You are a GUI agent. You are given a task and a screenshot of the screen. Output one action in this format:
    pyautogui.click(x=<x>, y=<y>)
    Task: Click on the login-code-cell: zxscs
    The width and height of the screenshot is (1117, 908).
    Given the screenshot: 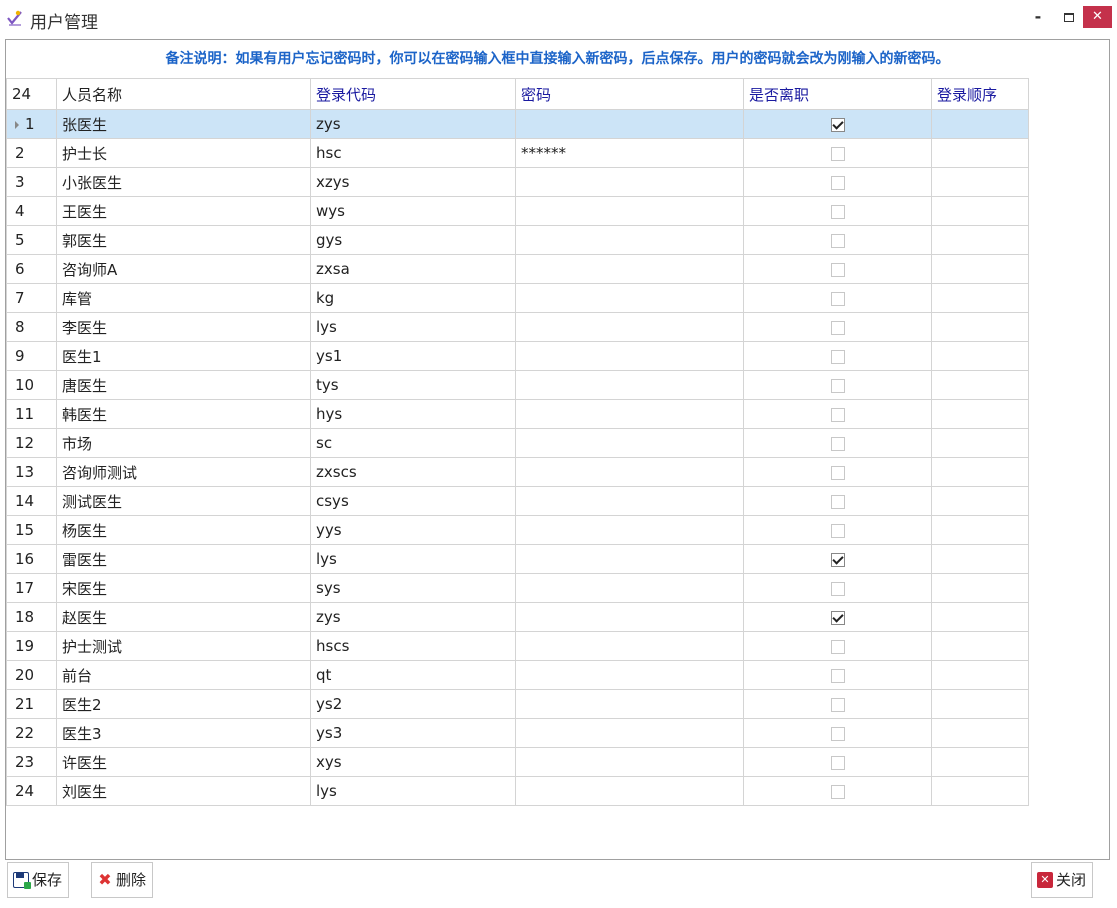 What is the action you would take?
    pyautogui.click(x=413, y=472)
    